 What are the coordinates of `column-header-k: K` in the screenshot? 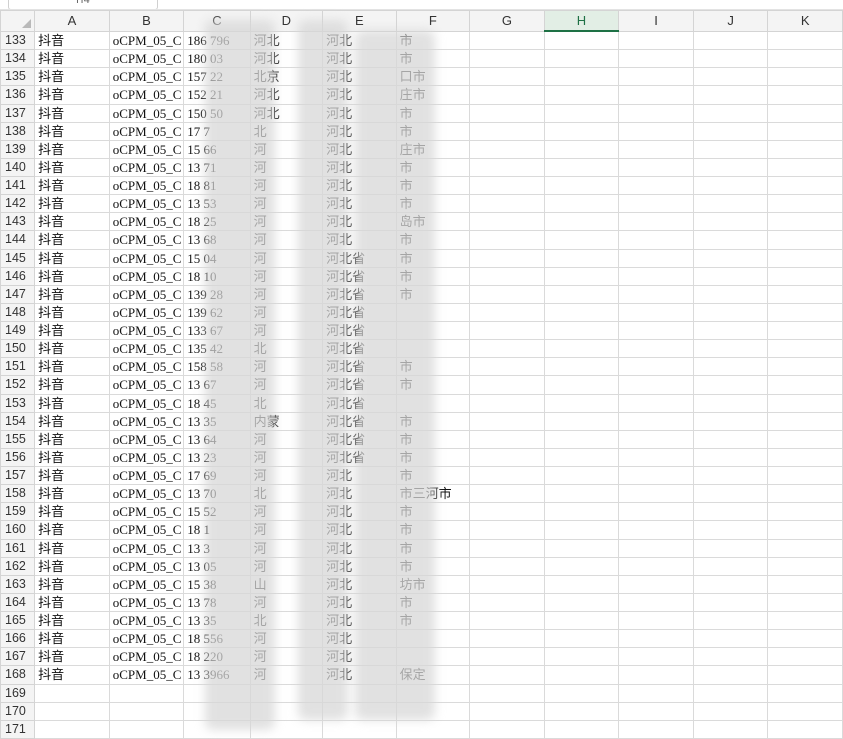 It's located at (805, 21).